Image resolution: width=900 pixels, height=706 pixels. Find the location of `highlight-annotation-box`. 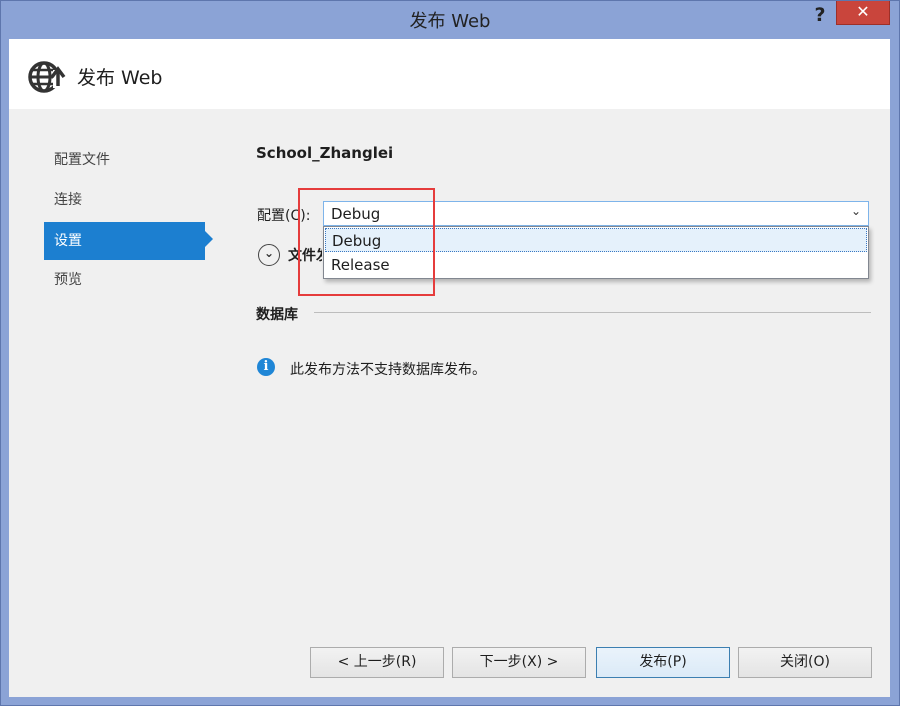

highlight-annotation-box is located at coordinates (366, 242).